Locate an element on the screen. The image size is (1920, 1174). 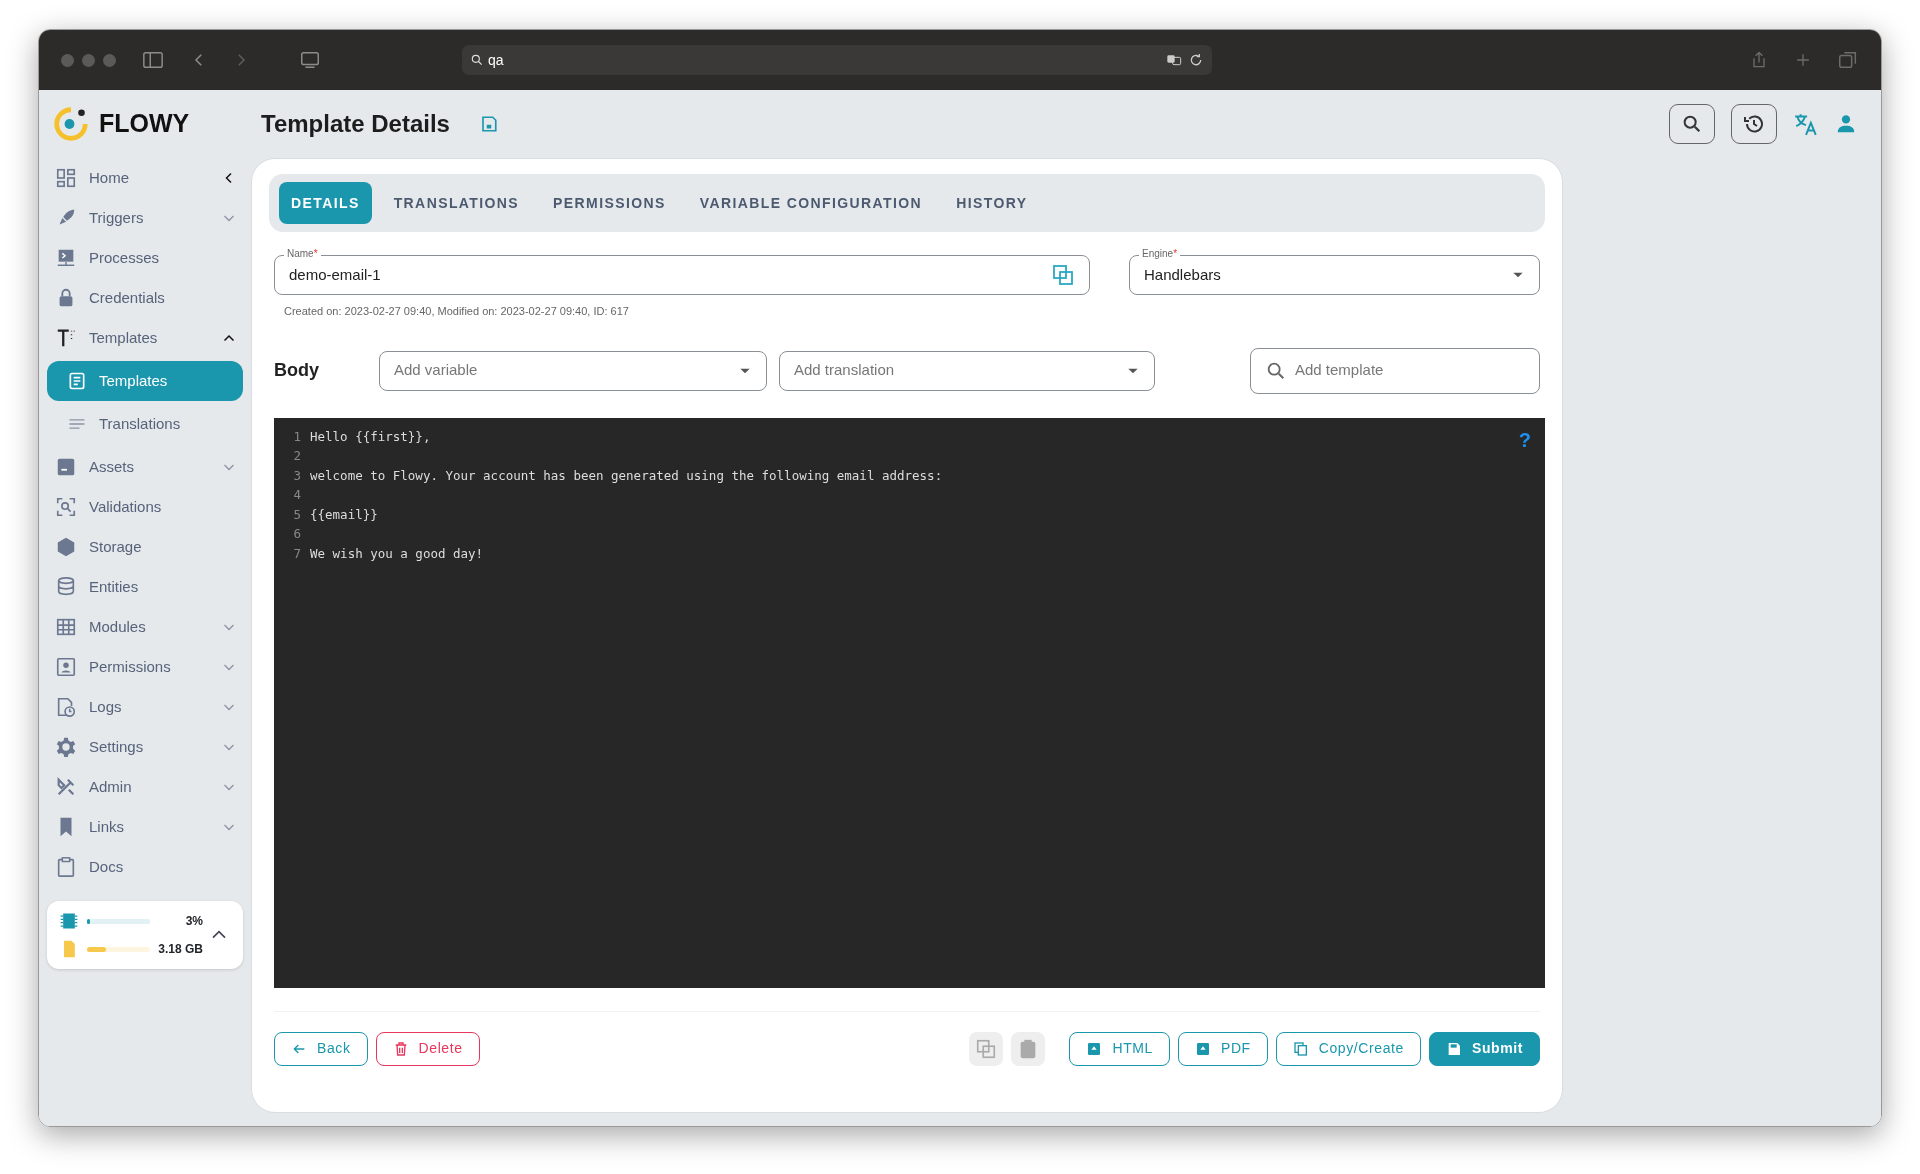
variable-select: Add variable is located at coordinates (573, 370).